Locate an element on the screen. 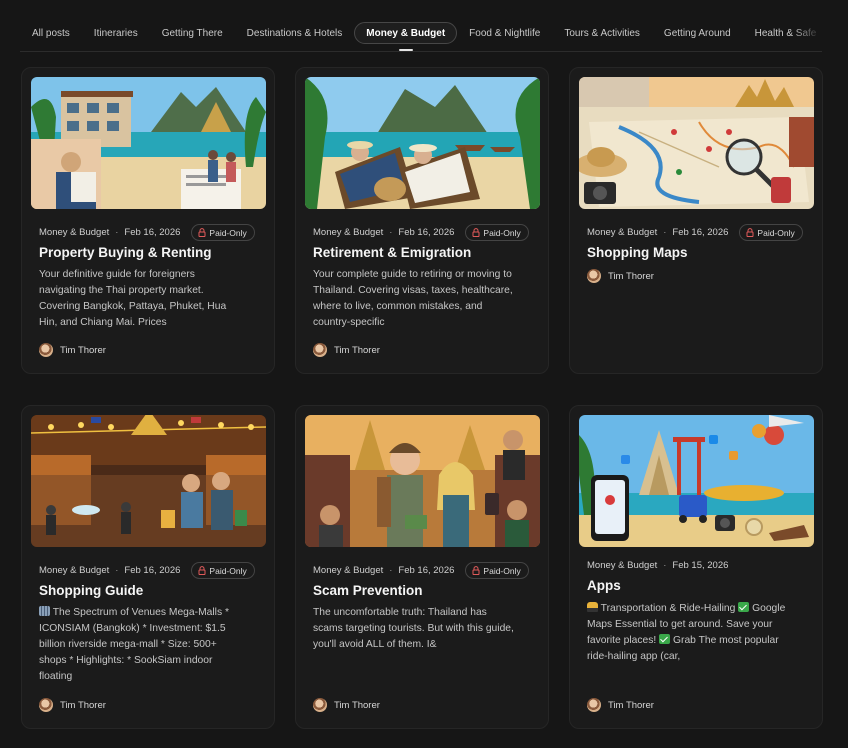 The width and height of the screenshot is (848, 748). post-title: Shopping Maps is located at coordinates (637, 252).